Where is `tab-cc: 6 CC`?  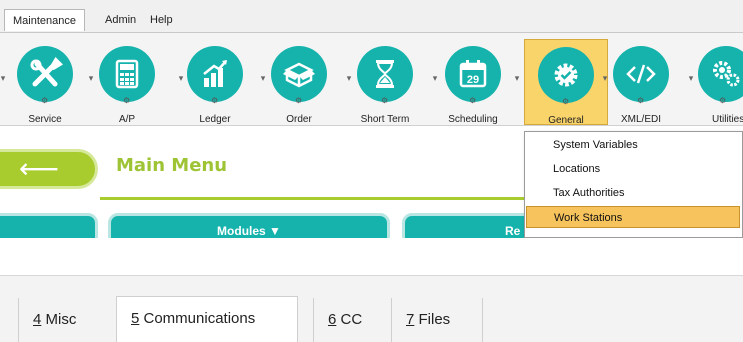 tab-cc: 6 CC is located at coordinates (350, 320).